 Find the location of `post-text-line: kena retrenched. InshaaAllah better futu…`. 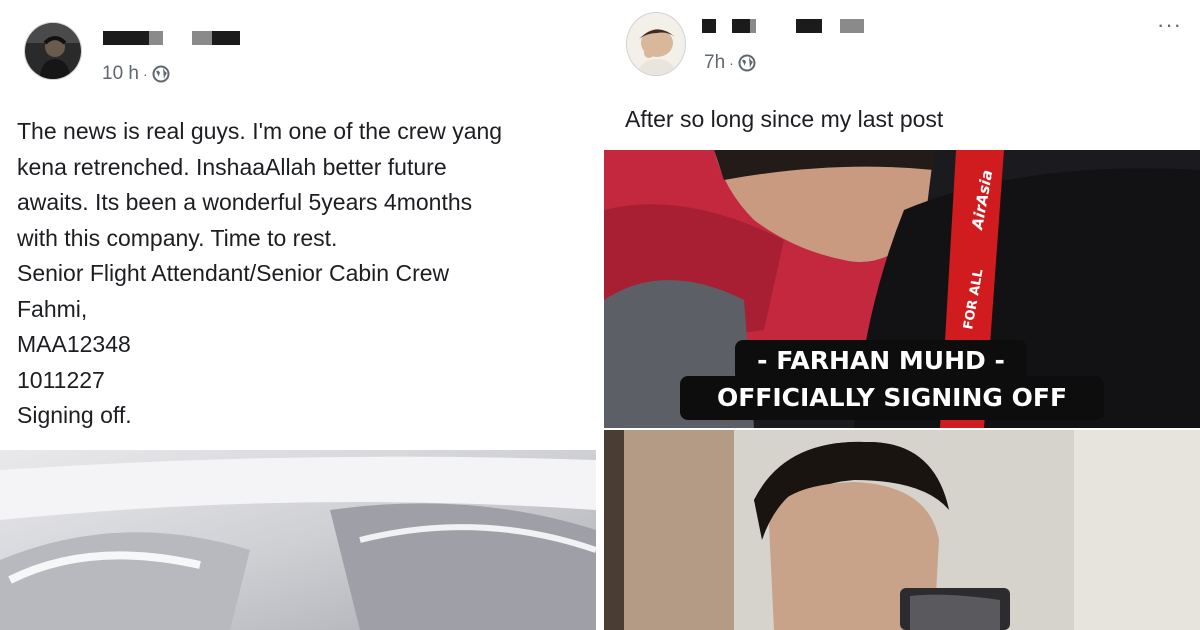

post-text-line: kena retrenched. InshaaAllah better futu… is located at coordinates (232, 166).